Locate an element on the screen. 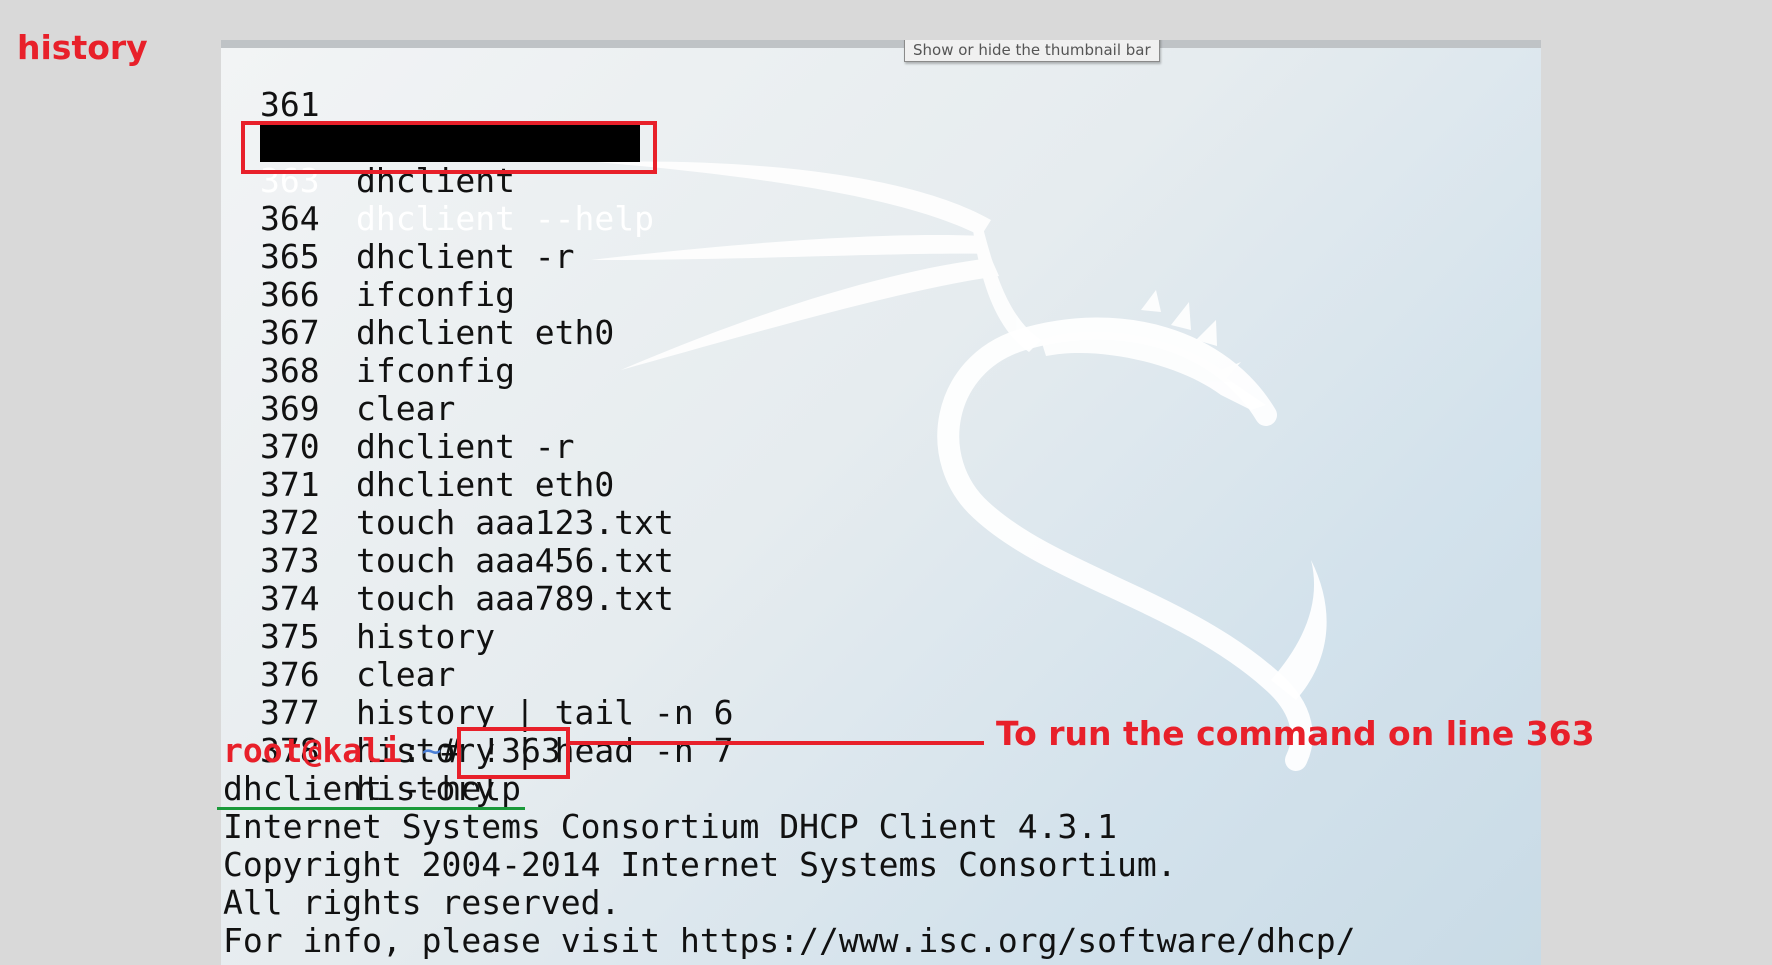 Image resolution: width=1772 pixels, height=965 pixels. prompt-path: ~ is located at coordinates (431, 750).